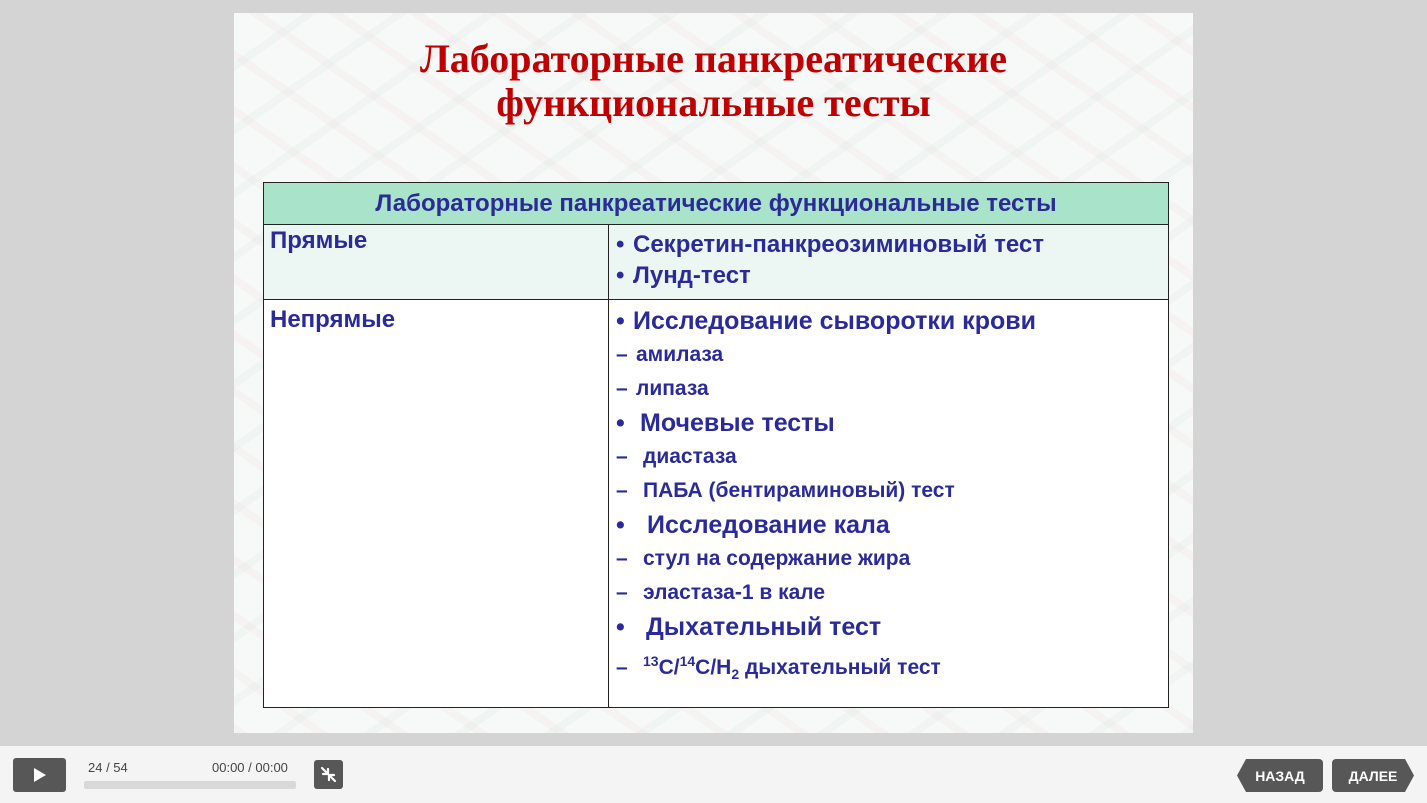  What do you see at coordinates (892, 525) in the screenshot?
I see `list-item: • Исследование кала` at bounding box center [892, 525].